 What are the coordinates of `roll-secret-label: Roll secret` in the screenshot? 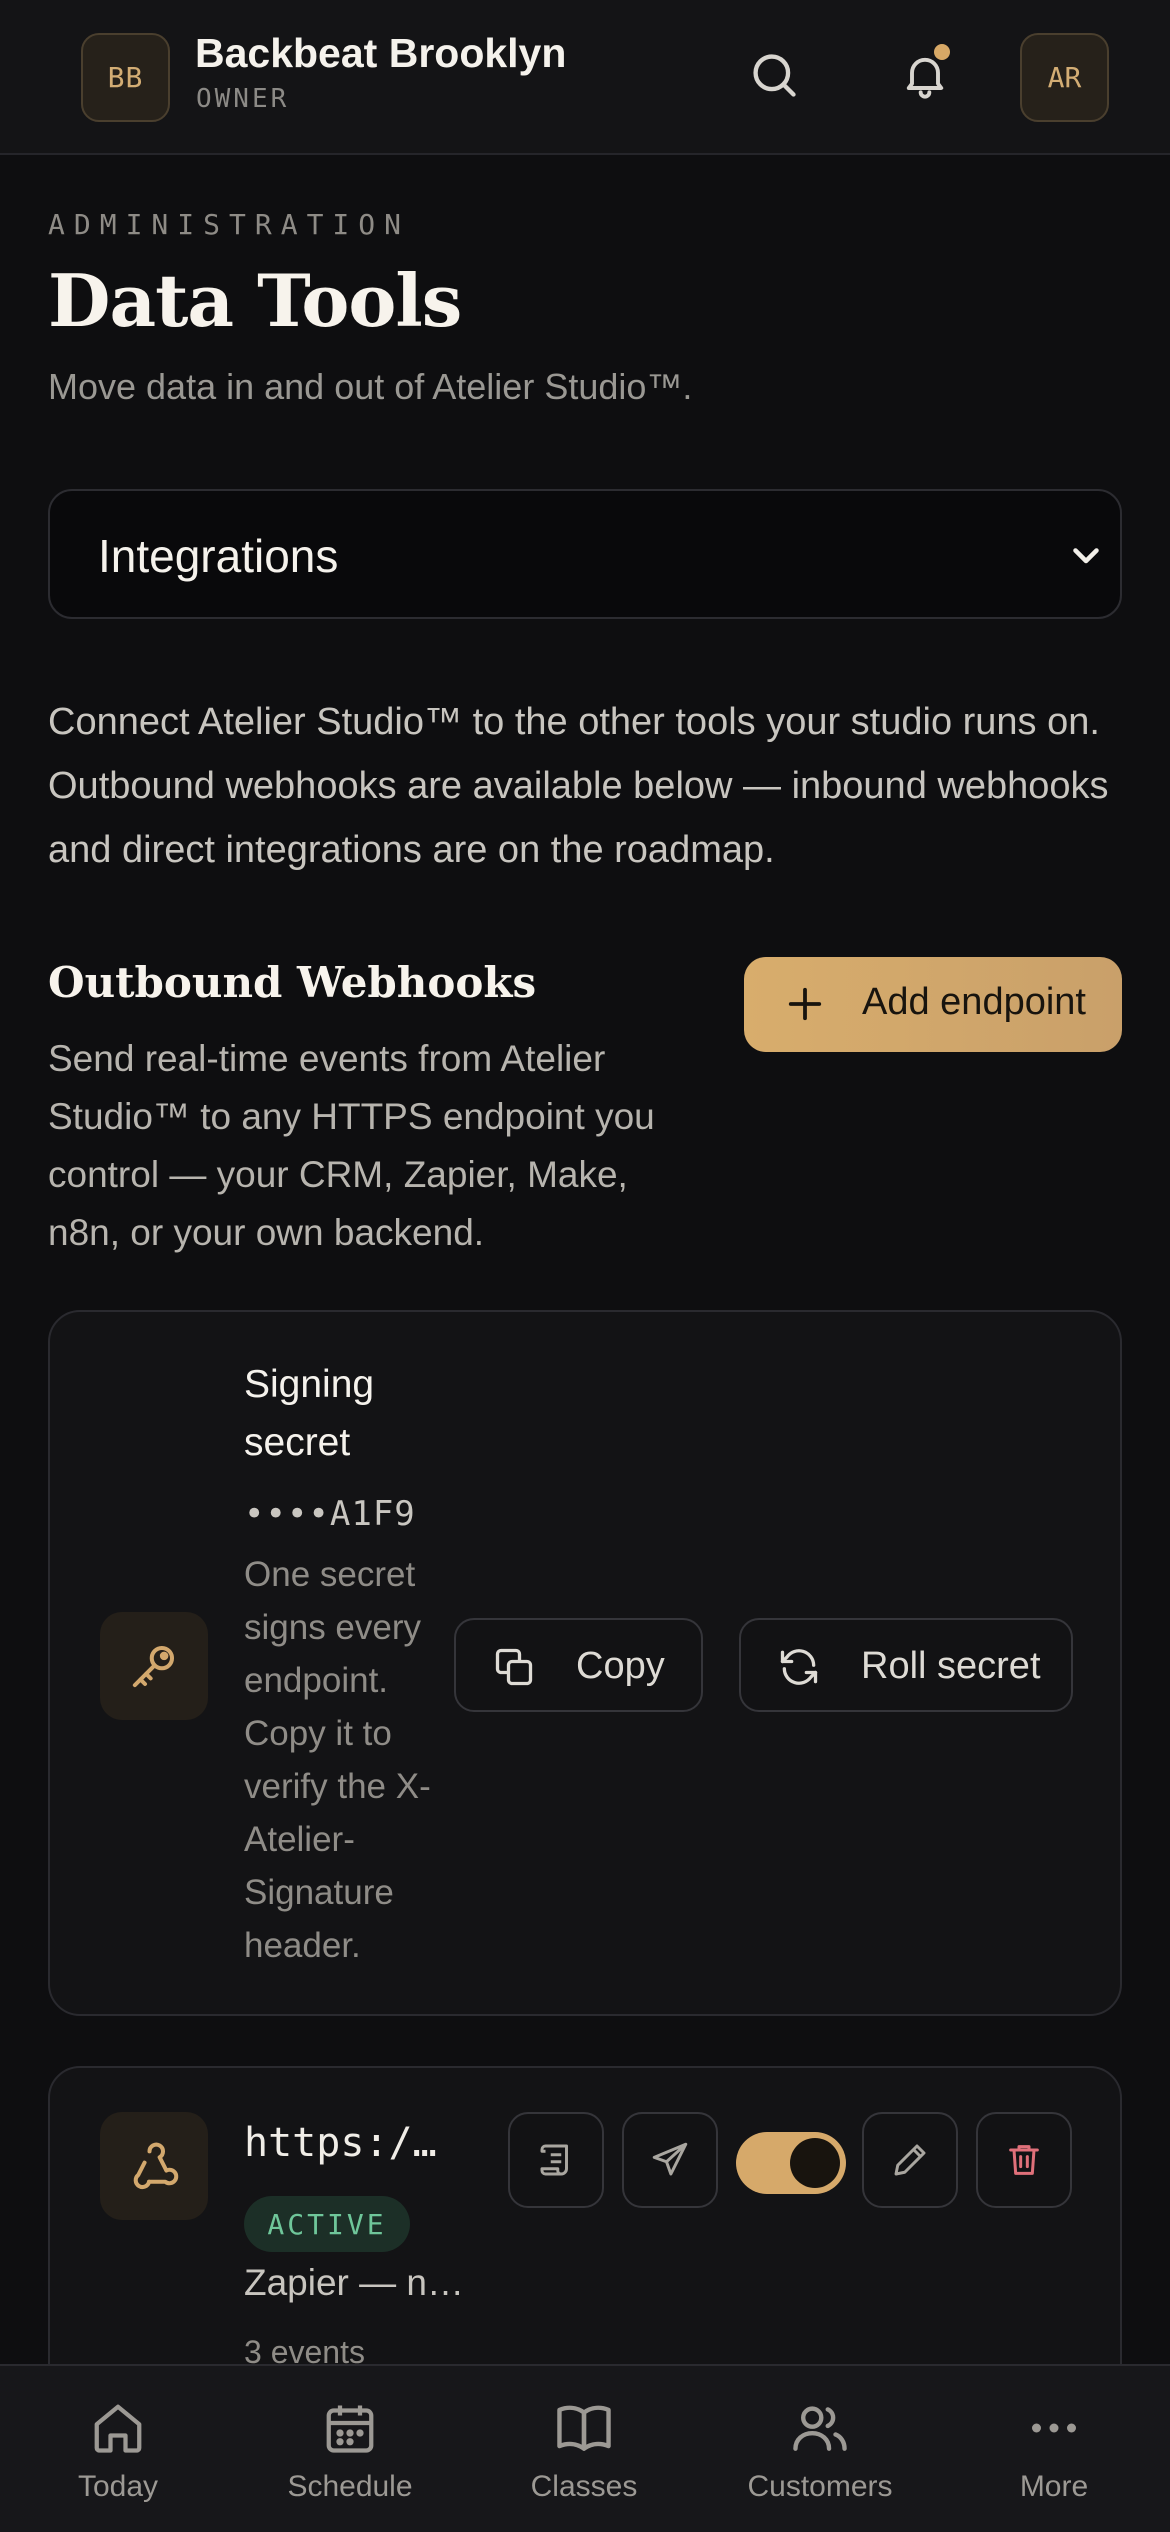 It's located at (951, 1666).